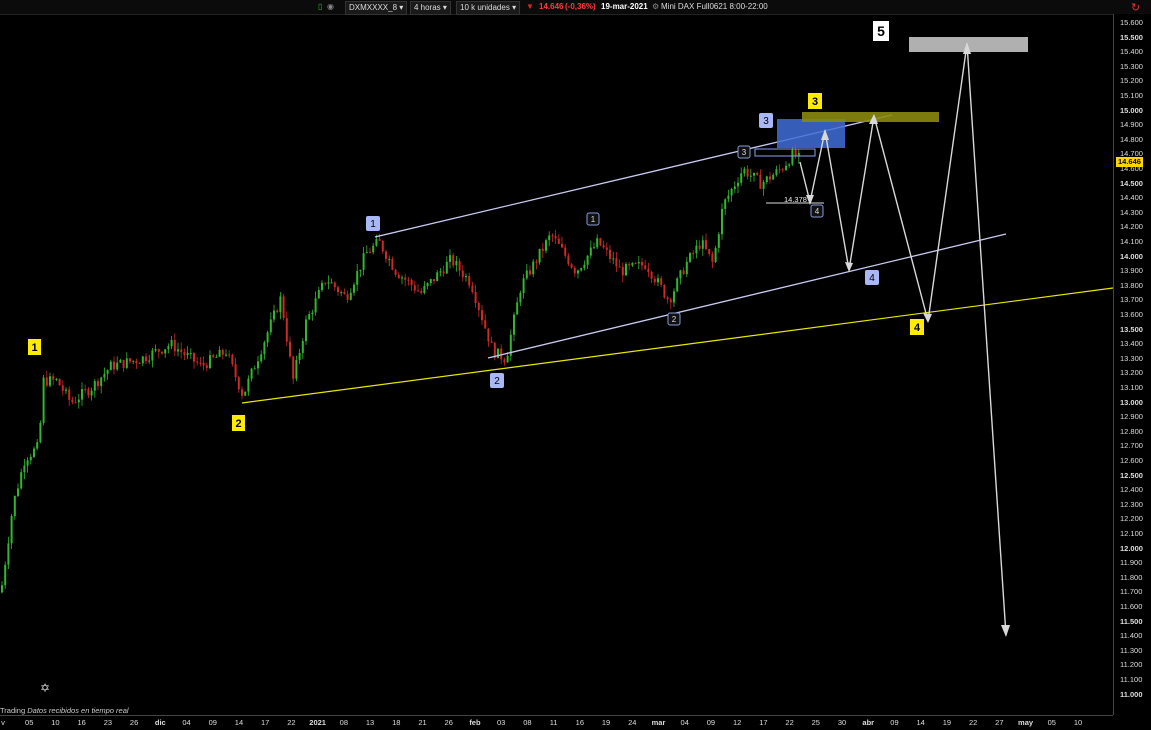 The width and height of the screenshot is (1151, 730). I want to click on timeframe-selector: 4 horas ▾, so click(430, 8).